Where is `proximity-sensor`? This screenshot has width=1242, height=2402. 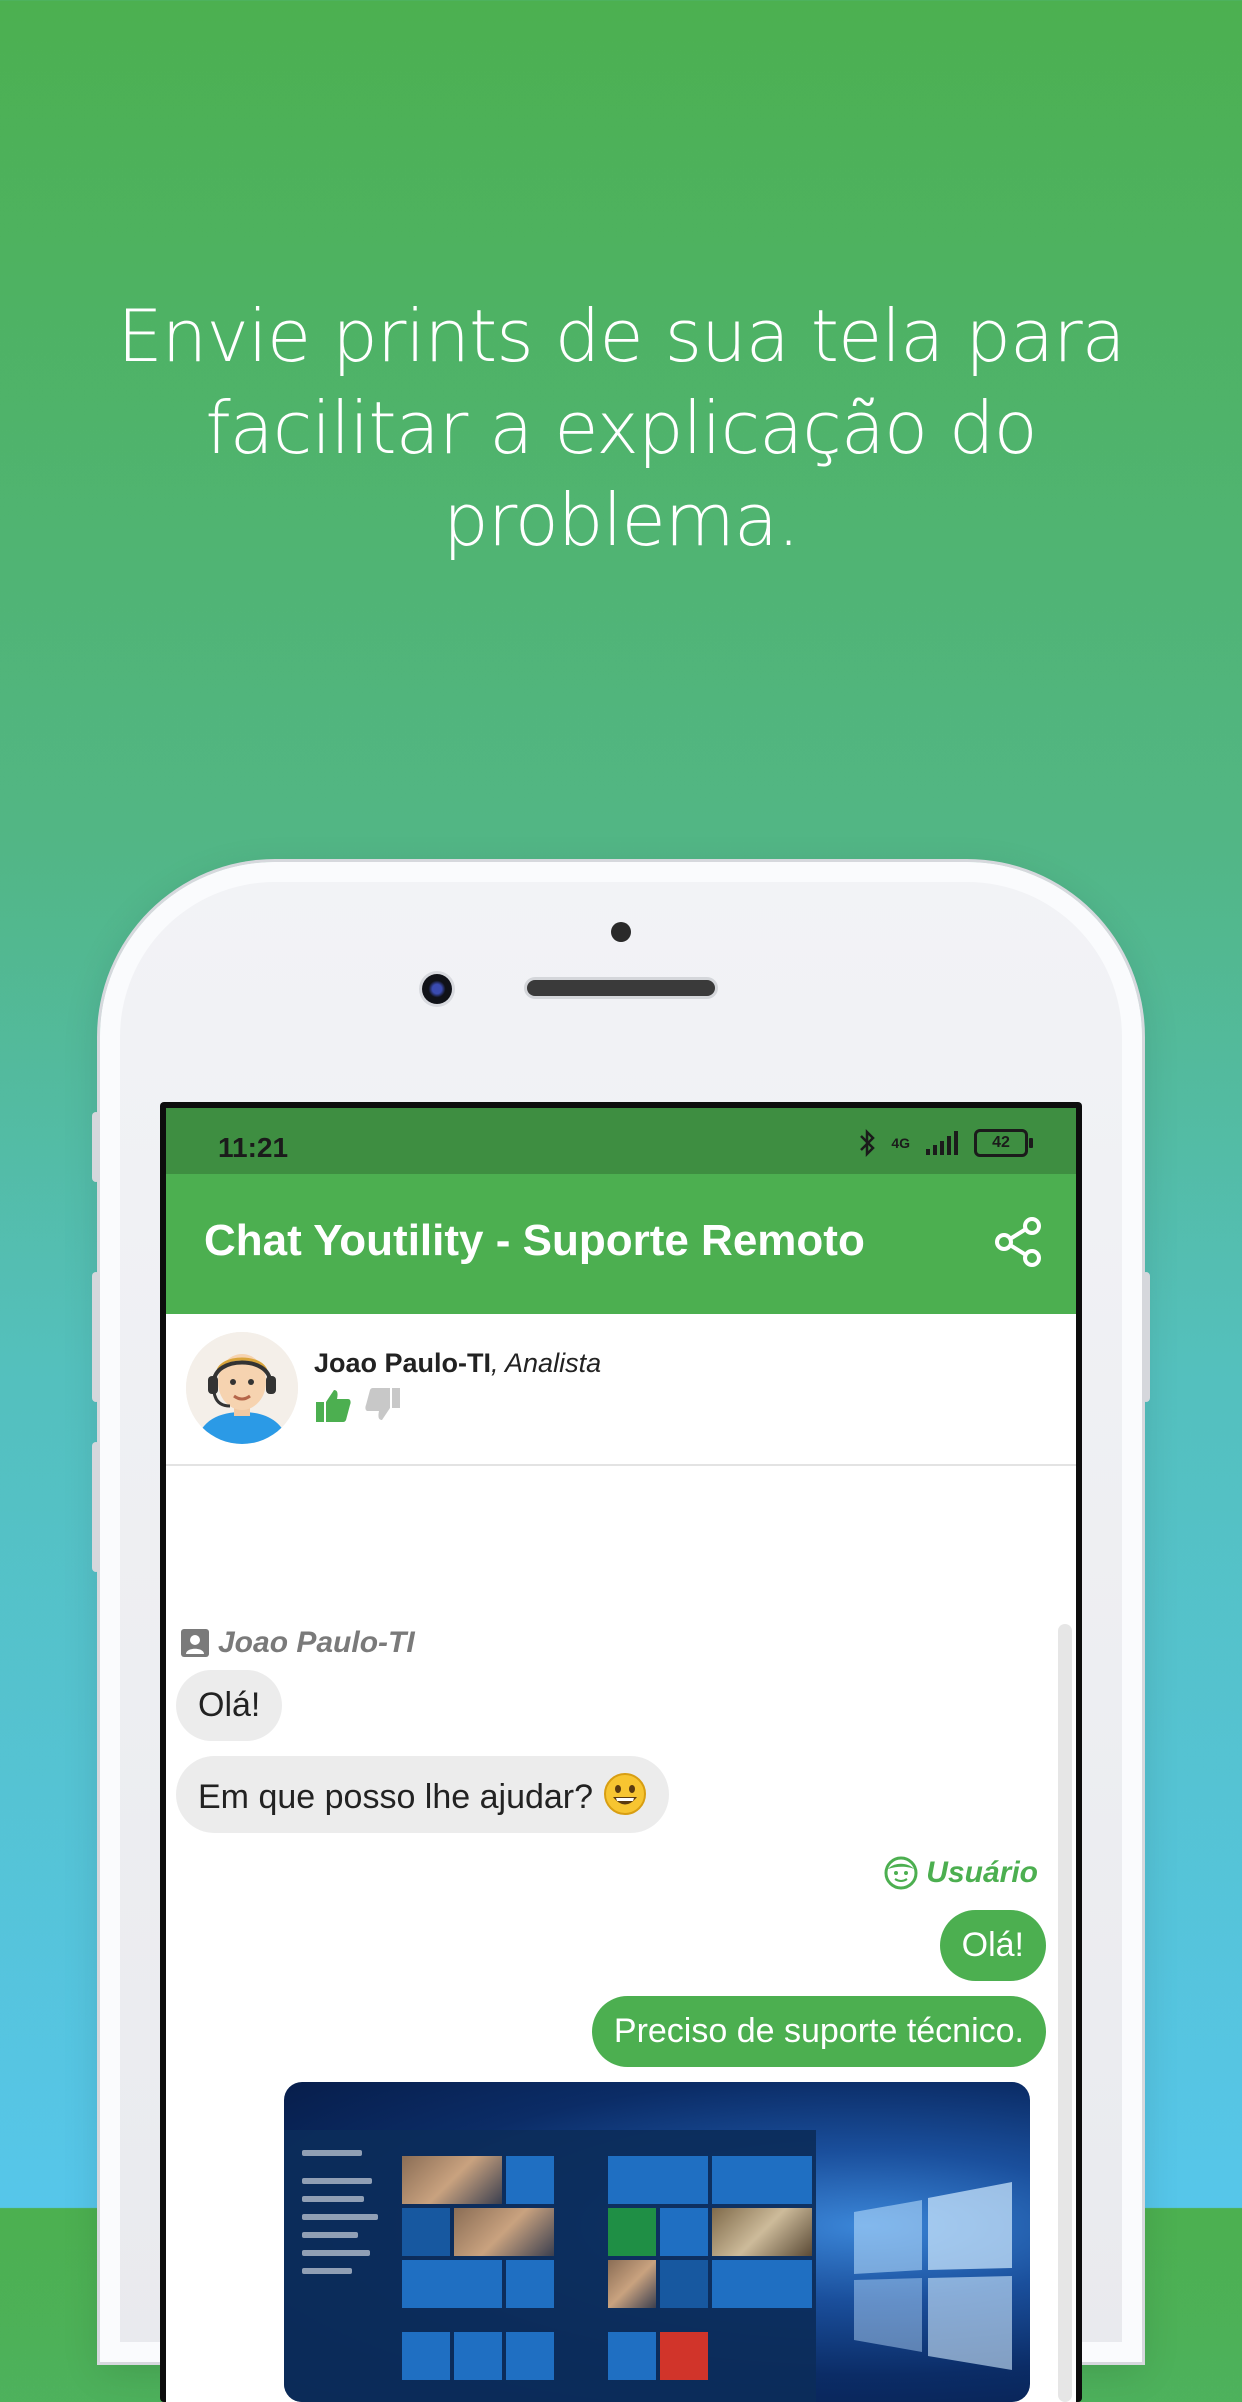 proximity-sensor is located at coordinates (621, 932).